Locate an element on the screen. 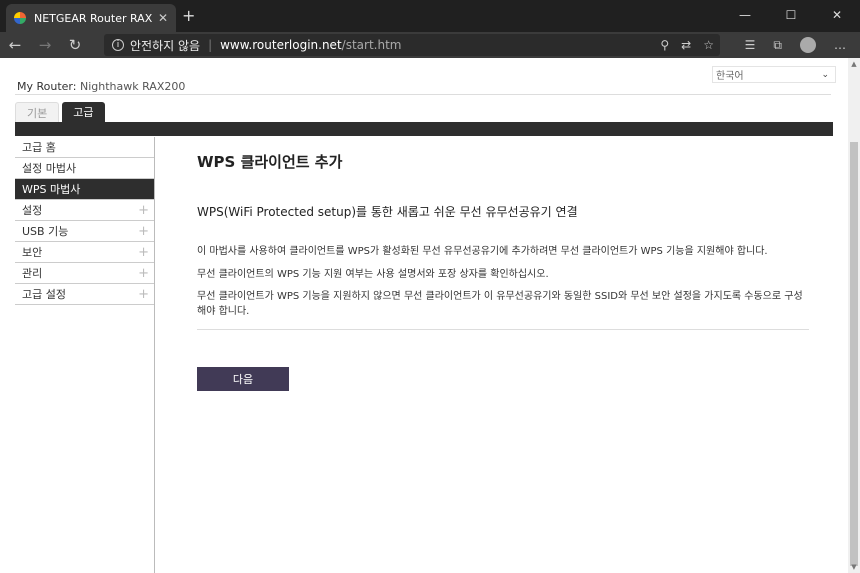 The width and height of the screenshot is (860, 573). favorites-list-icon: ☰ is located at coordinates (750, 45).